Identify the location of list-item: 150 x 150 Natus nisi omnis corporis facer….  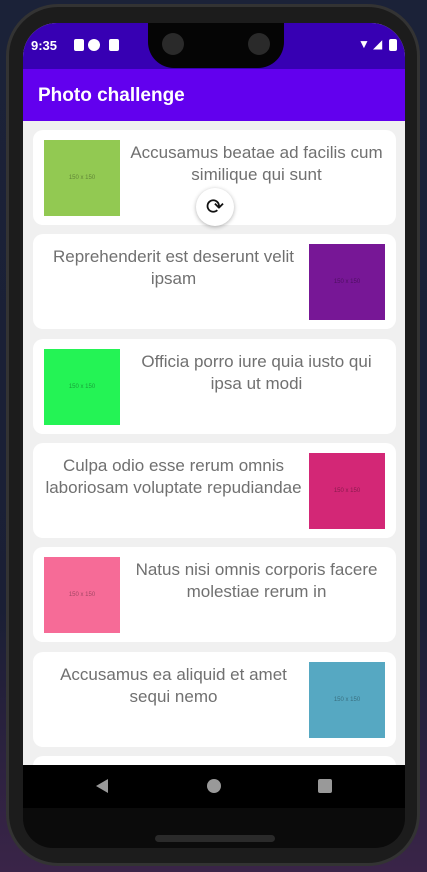
(214, 595).